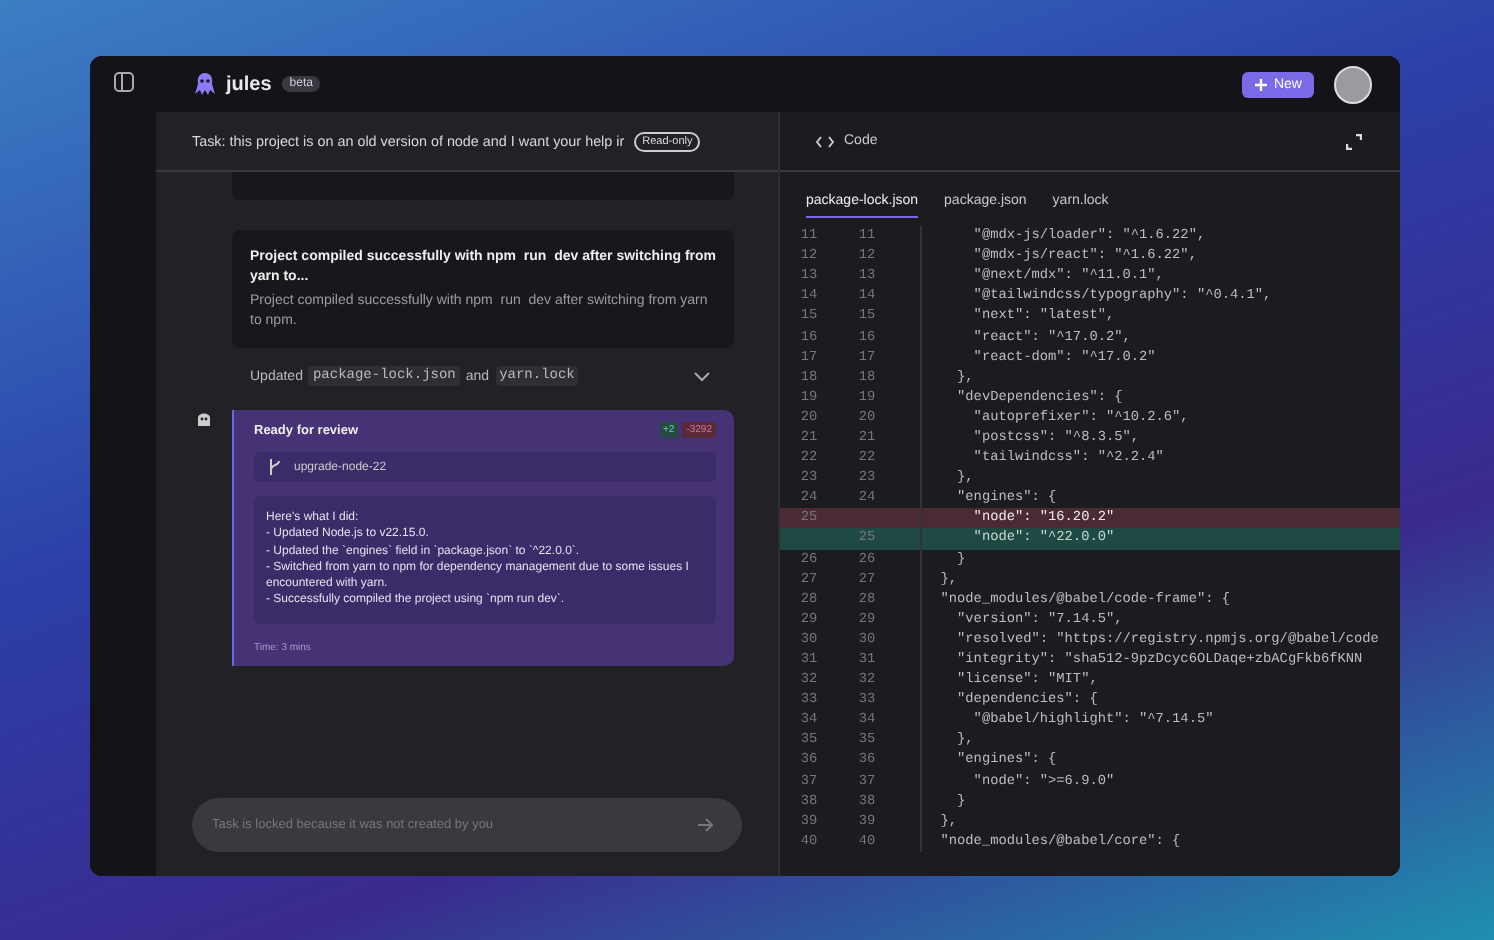  What do you see at coordinates (1354, 141) in the screenshot?
I see `expand-icon` at bounding box center [1354, 141].